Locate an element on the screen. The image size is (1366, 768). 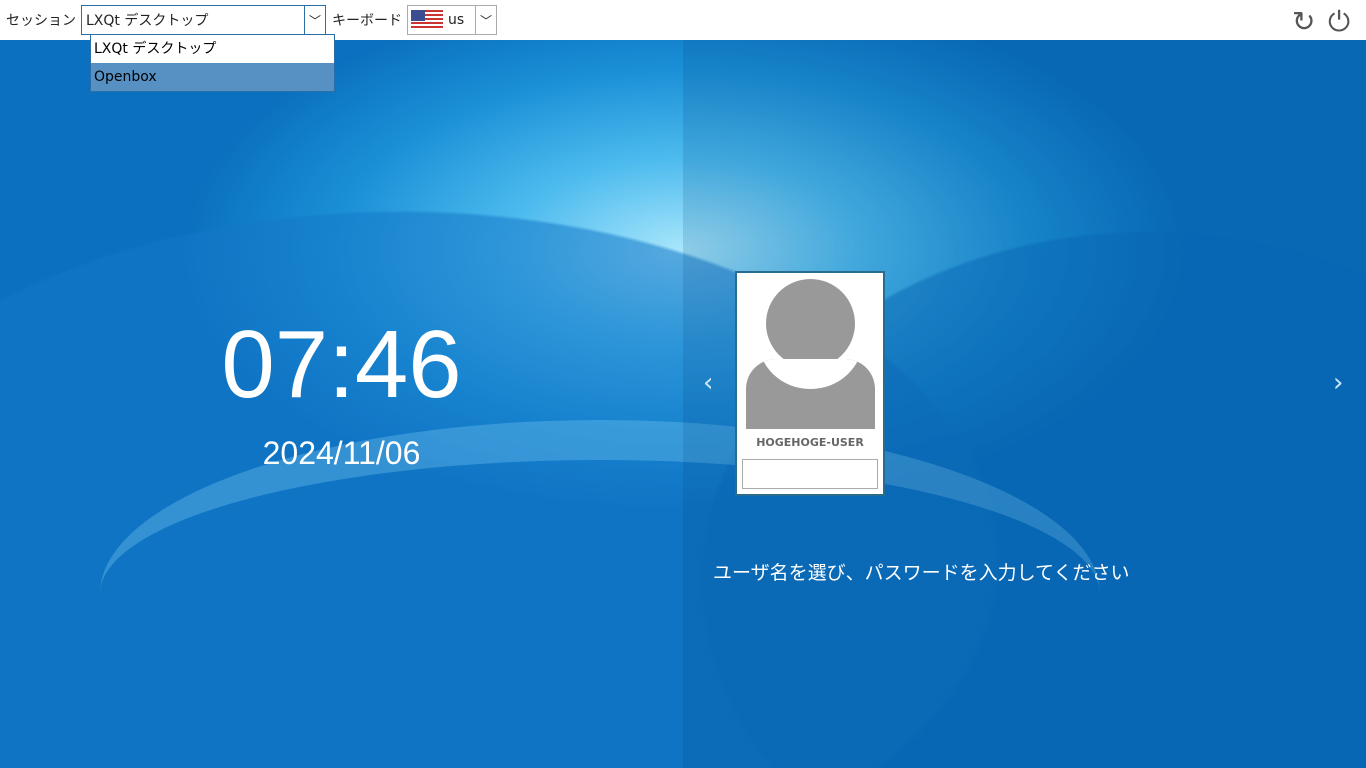
avatar-body is located at coordinates (810, 394).